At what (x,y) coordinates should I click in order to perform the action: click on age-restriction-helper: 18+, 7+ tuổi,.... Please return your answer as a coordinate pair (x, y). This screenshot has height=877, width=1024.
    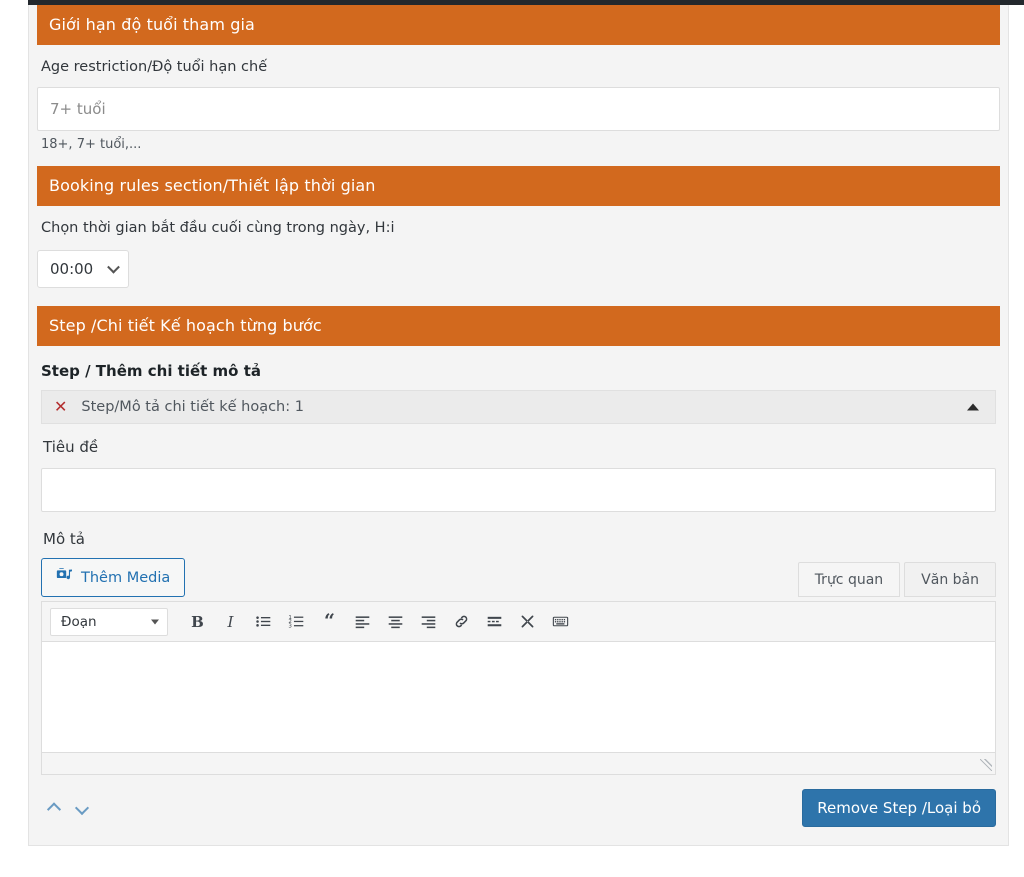
    Looking at the image, I should click on (91, 144).